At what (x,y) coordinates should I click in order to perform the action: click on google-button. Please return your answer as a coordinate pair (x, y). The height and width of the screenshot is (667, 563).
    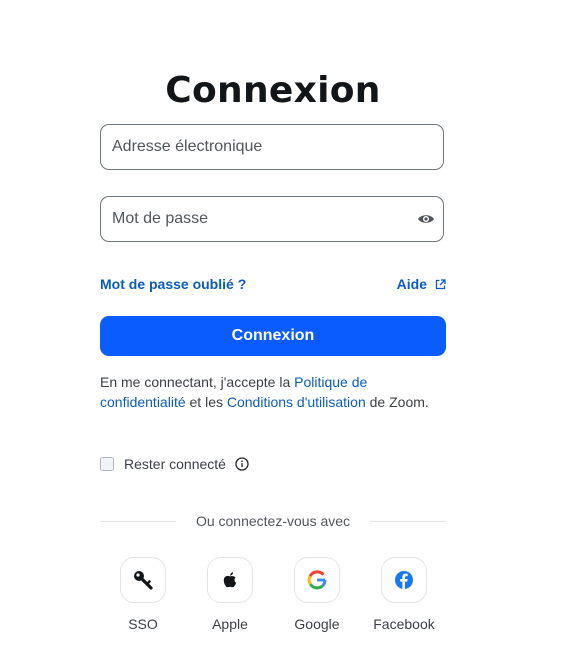
    Looking at the image, I should click on (317, 580).